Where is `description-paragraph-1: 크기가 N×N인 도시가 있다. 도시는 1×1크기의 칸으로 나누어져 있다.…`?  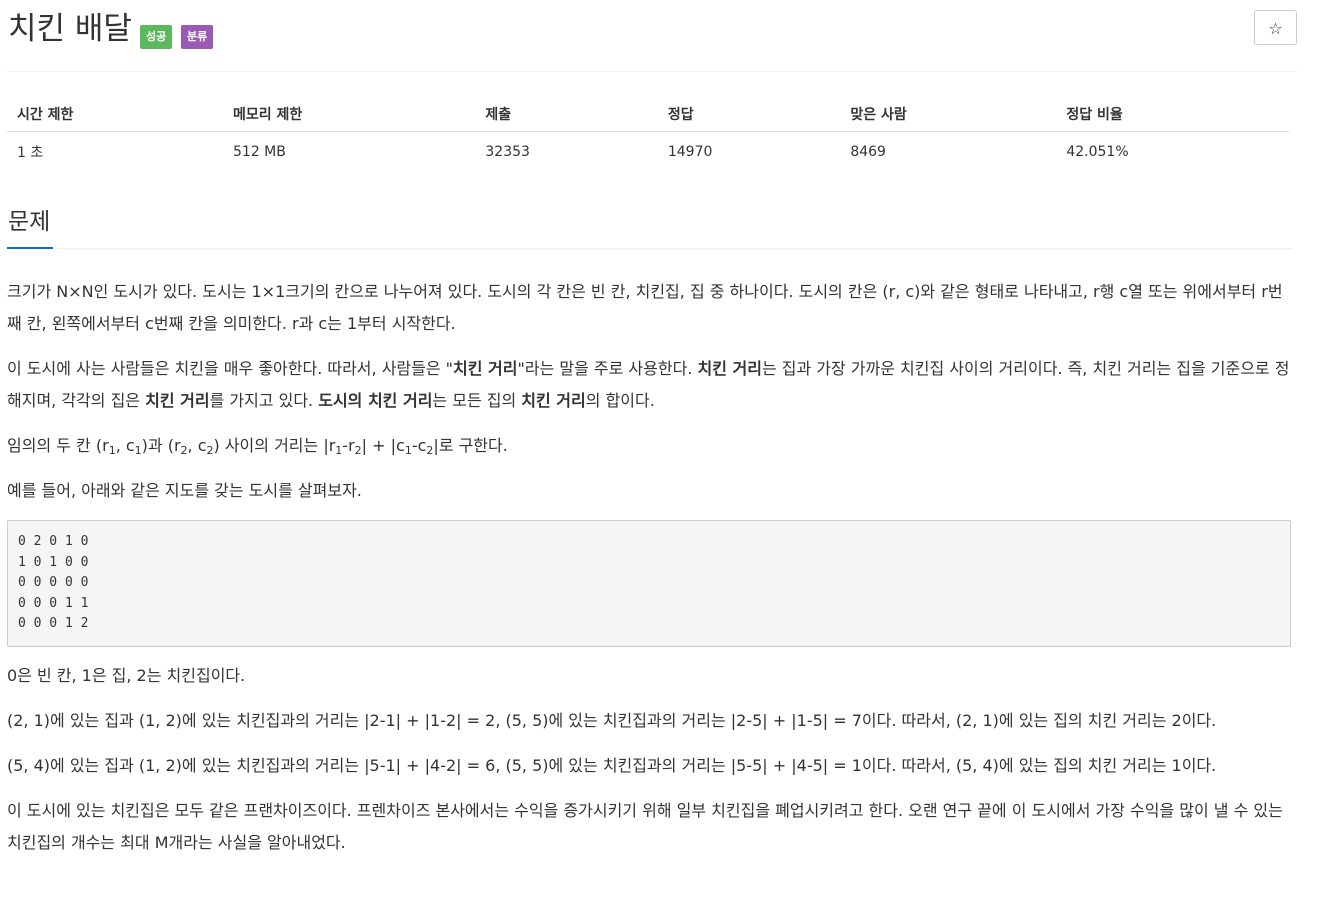 description-paragraph-1: 크기가 N×N인 도시가 있다. 도시는 1×1크기의 칸으로 나누어져 있다.… is located at coordinates (645, 307).